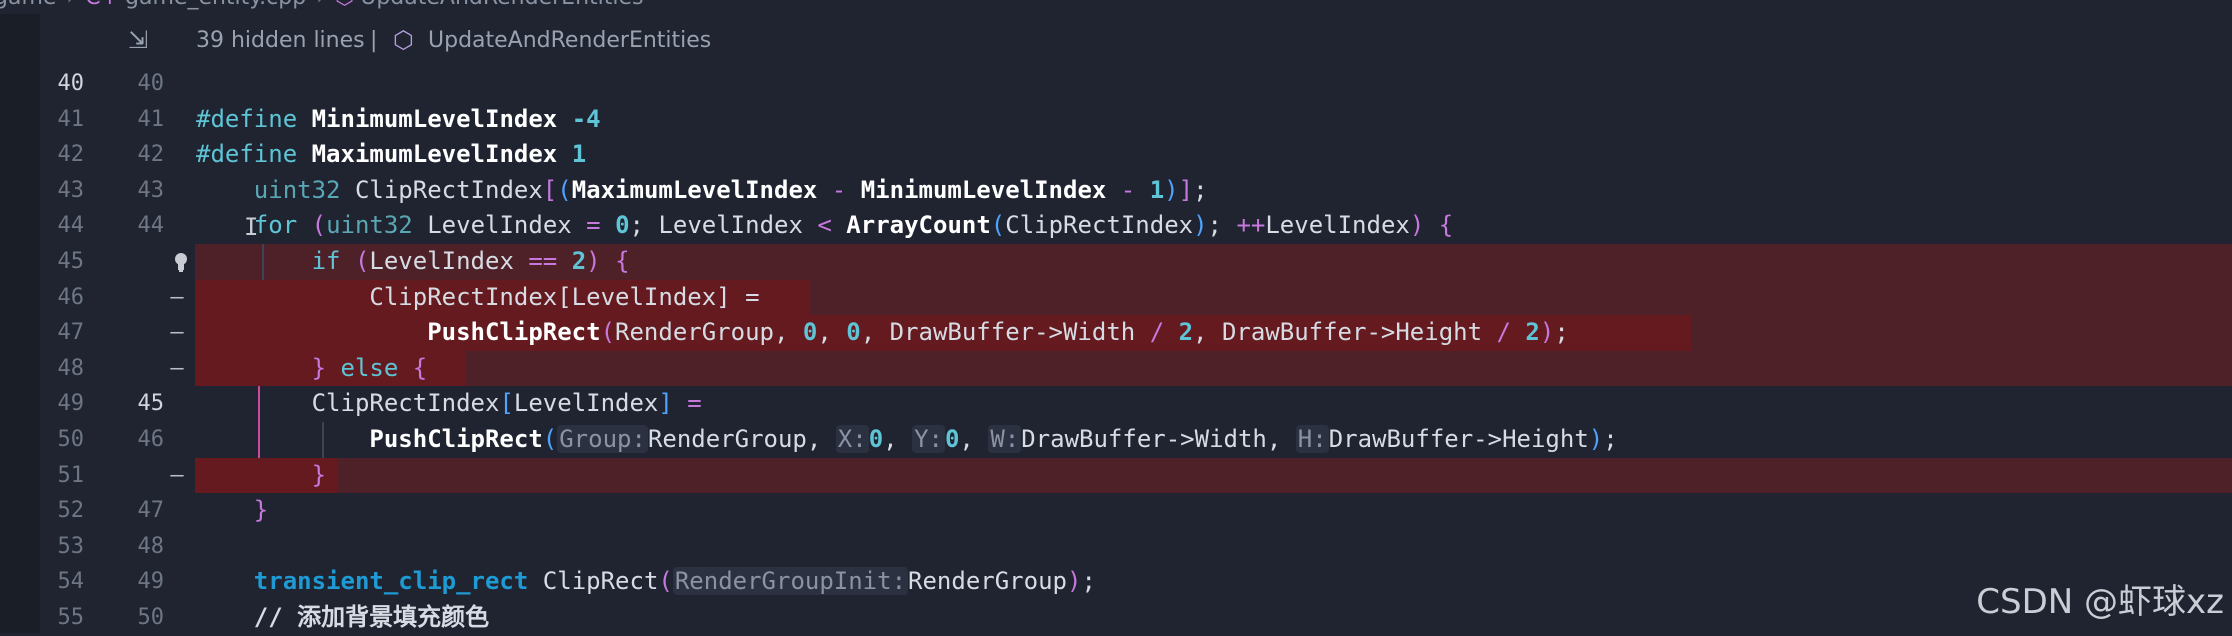  What do you see at coordinates (1116, 547) in the screenshot?
I see `code-line: 53 48` at bounding box center [1116, 547].